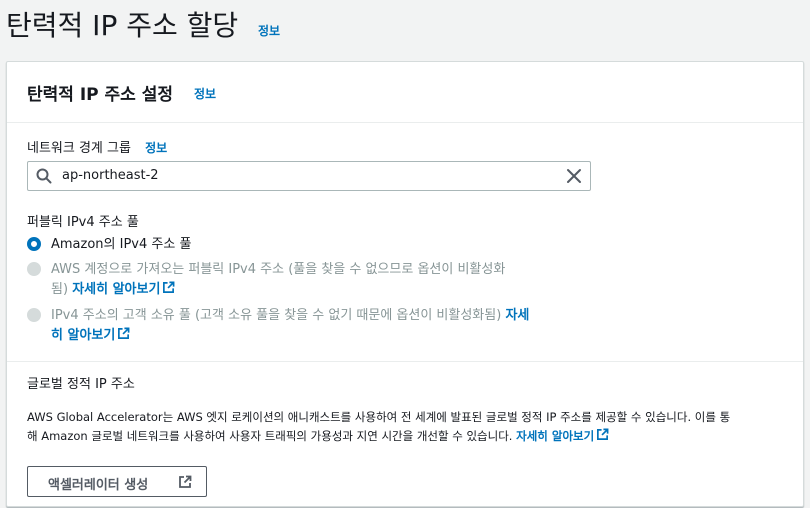 The width and height of the screenshot is (810, 508). I want to click on page-info-link: 정보, so click(269, 30).